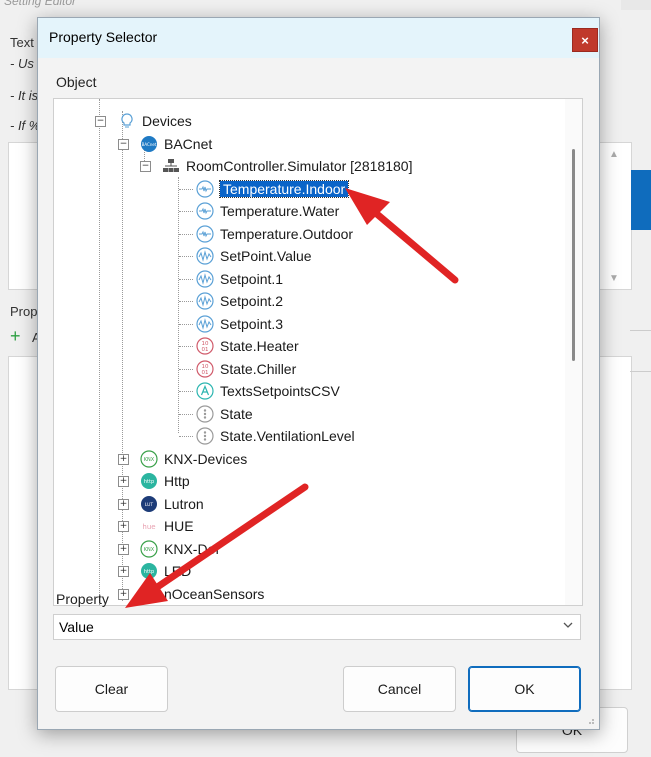  Describe the element at coordinates (402, 236) in the screenshot. I see `arrow-to-temperature-indoor` at that location.